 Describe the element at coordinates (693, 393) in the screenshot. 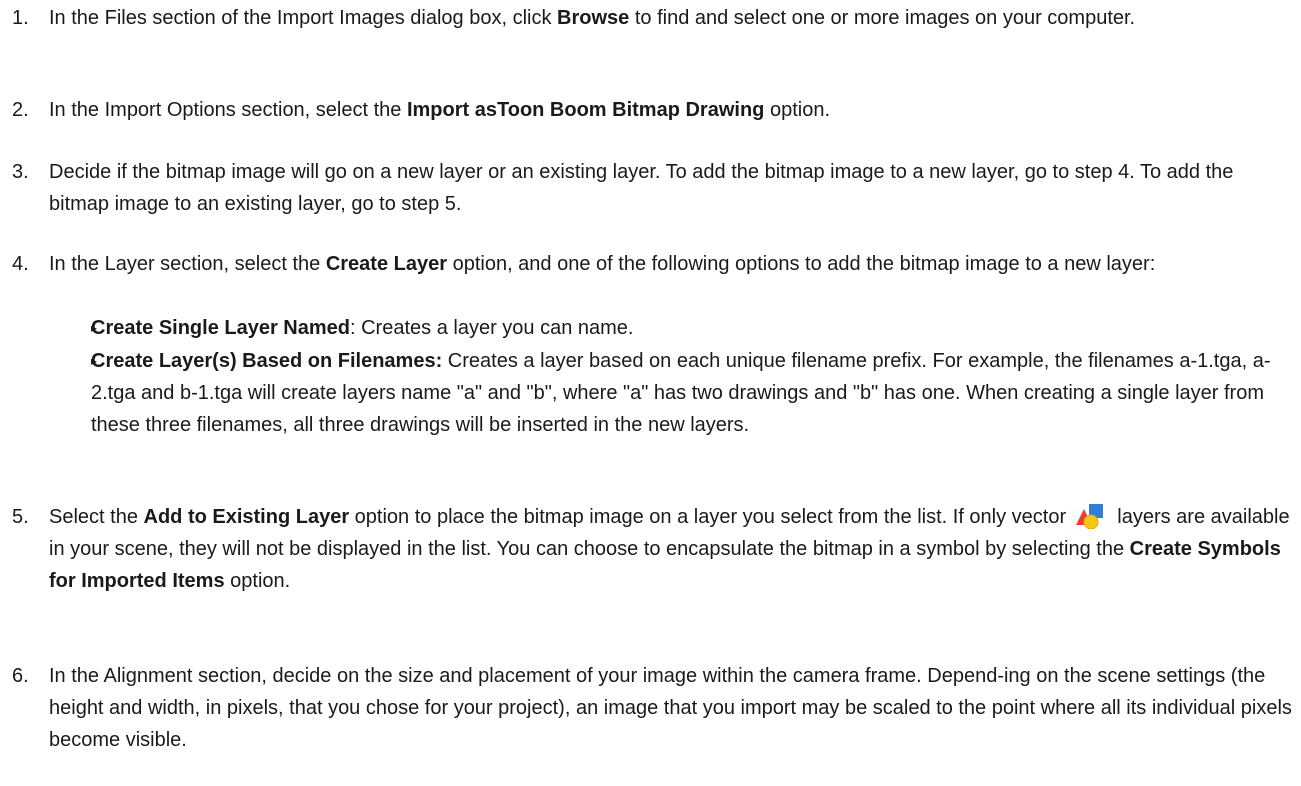

I see `bullet-text: Create Layer(s) Based on Filenames` at that location.